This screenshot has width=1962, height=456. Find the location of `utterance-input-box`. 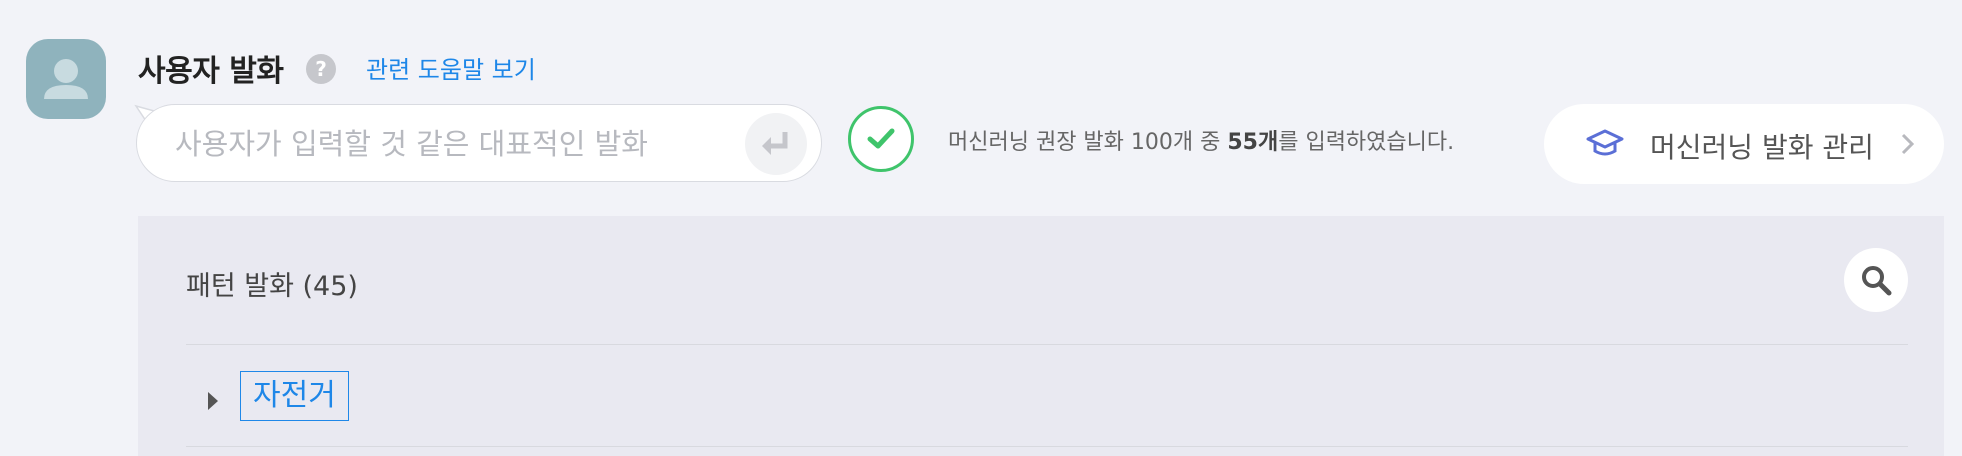

utterance-input-box is located at coordinates (479, 143).